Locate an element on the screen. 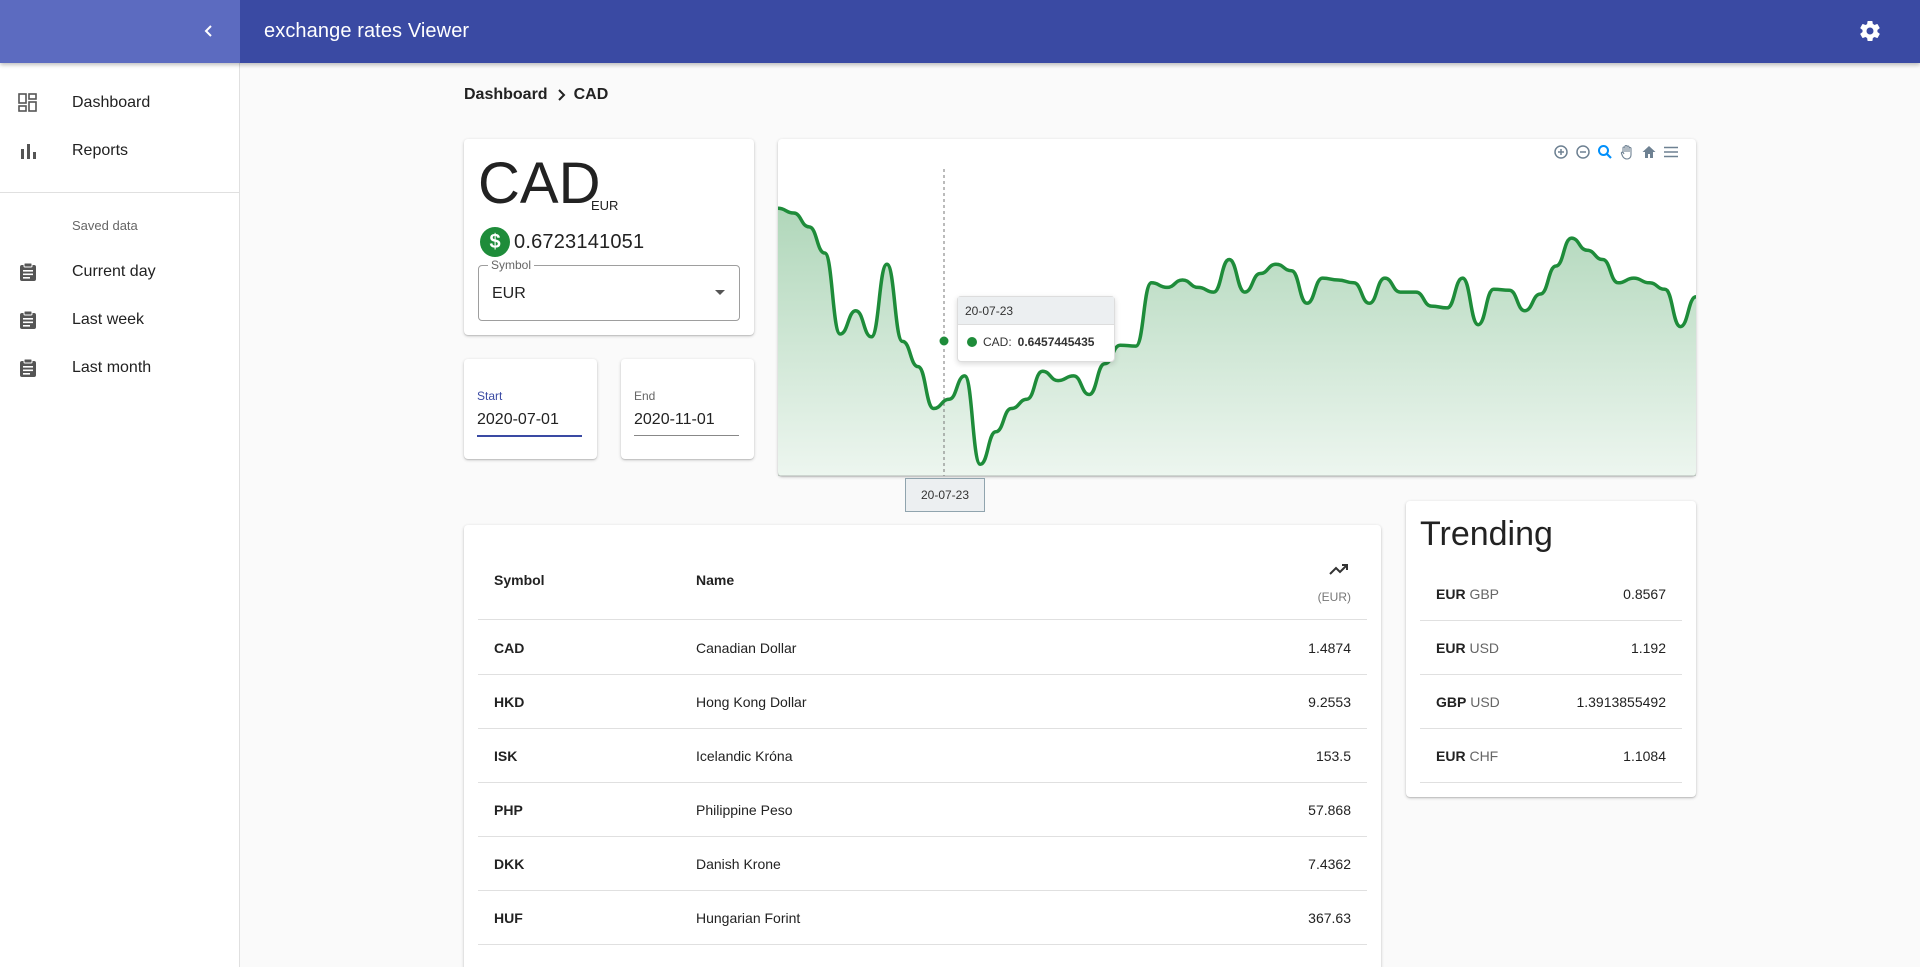 Image resolution: width=1920 pixels, height=967 pixels. currency-value-row: $ 0.6723141051 is located at coordinates (562, 242).